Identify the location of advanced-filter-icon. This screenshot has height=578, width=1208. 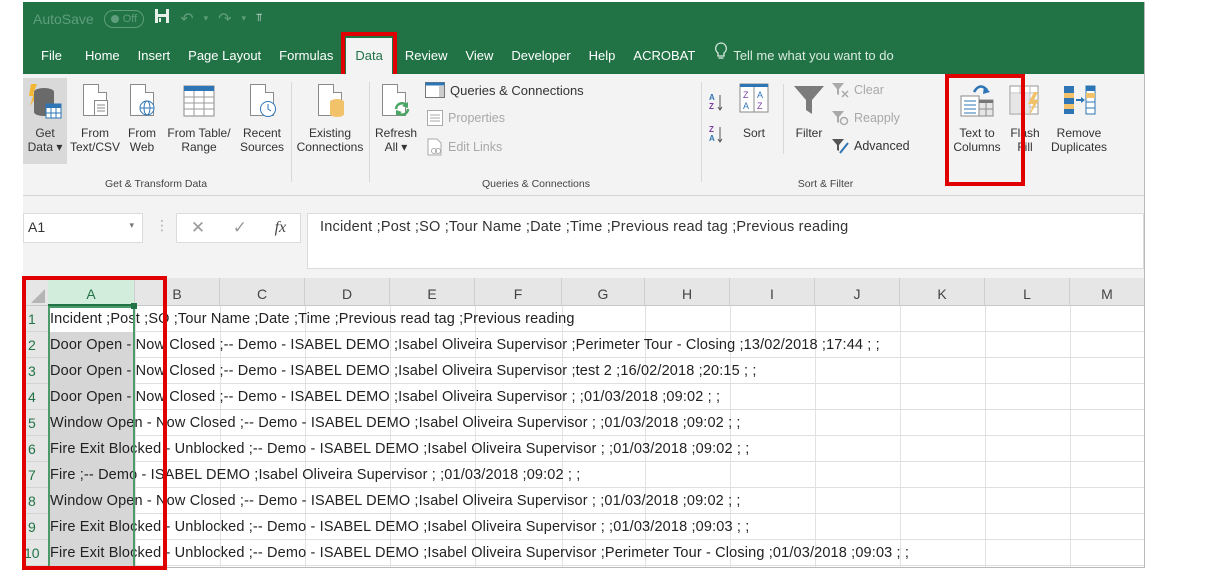
(840, 146).